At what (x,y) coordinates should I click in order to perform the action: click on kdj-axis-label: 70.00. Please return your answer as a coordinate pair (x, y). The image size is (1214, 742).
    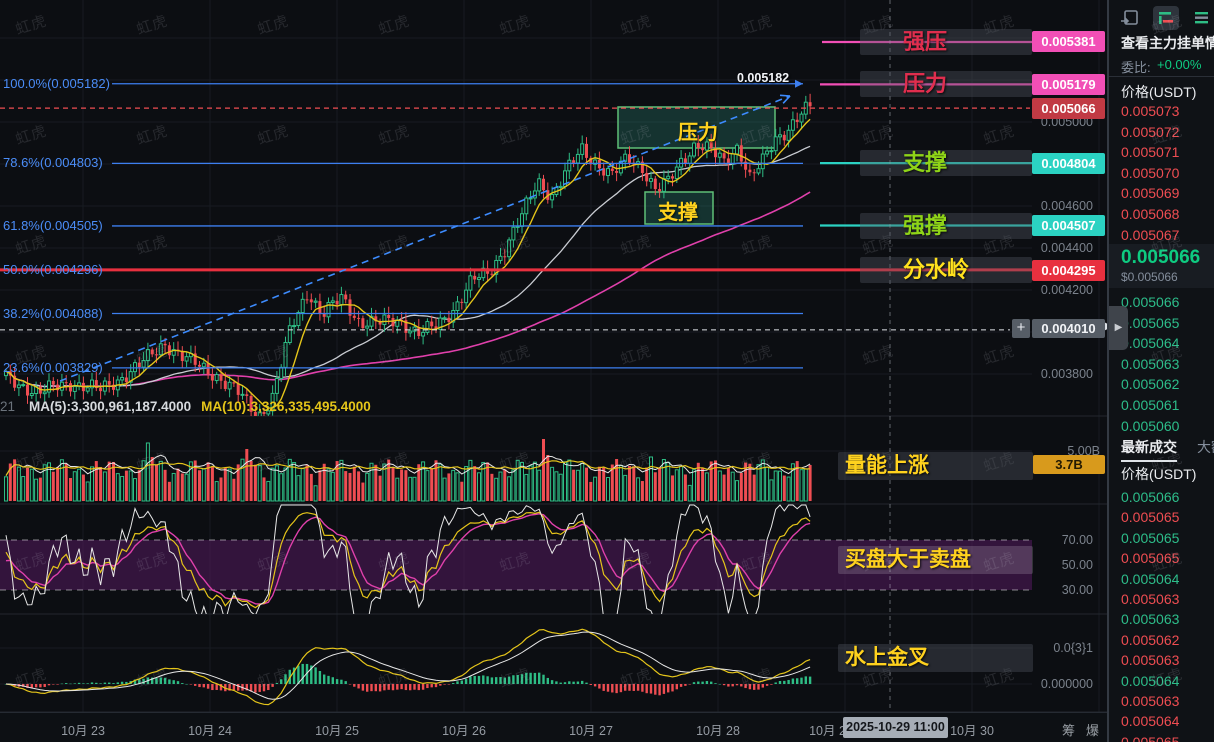
    Looking at the image, I should click on (1077, 540).